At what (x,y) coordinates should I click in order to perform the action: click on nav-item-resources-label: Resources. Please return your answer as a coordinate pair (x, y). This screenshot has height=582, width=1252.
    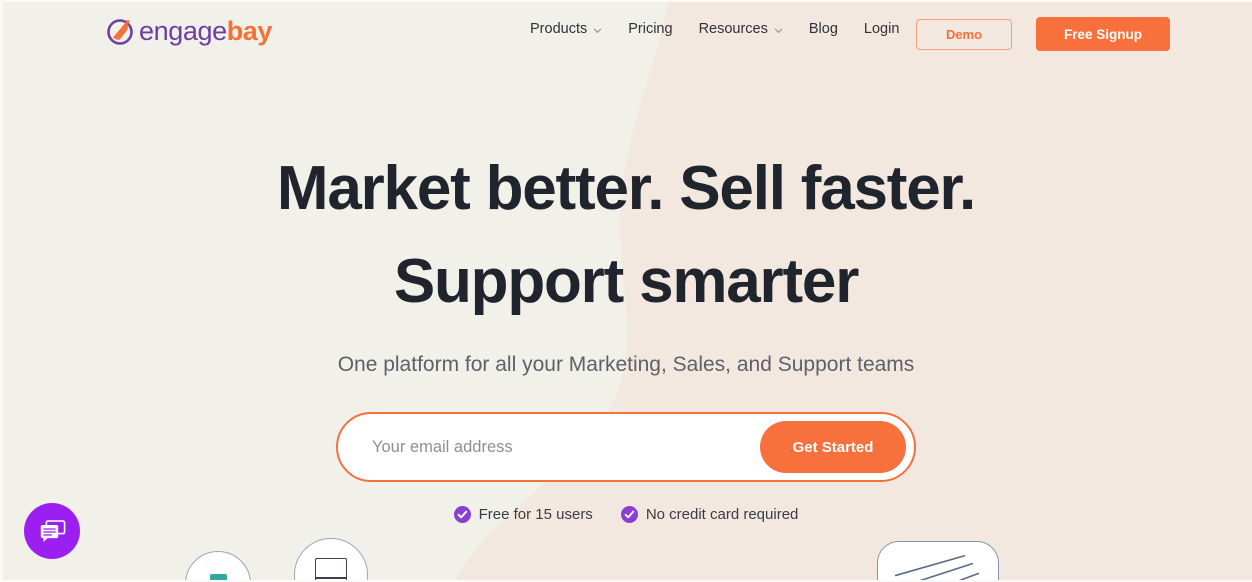
    Looking at the image, I should click on (733, 29).